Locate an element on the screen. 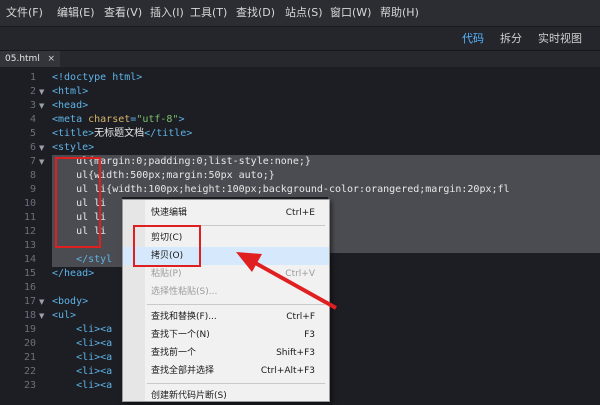  annotation-arrow-icon is located at coordinates (286, 281).